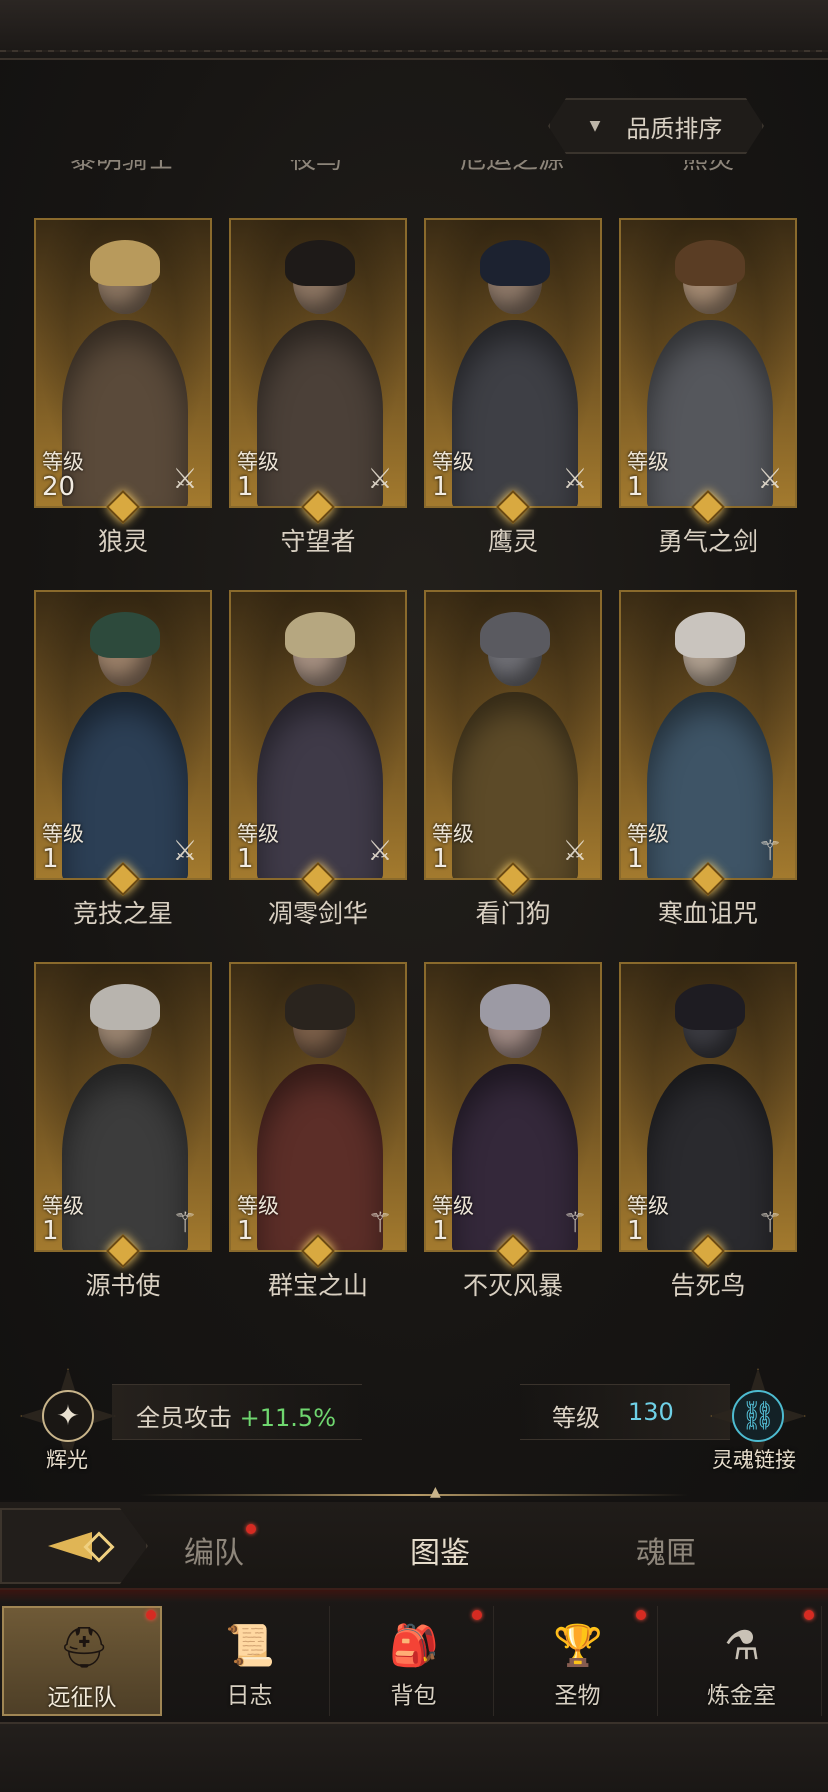  Describe the element at coordinates (59, 487) in the screenshot. I see `level-value: 20` at that location.